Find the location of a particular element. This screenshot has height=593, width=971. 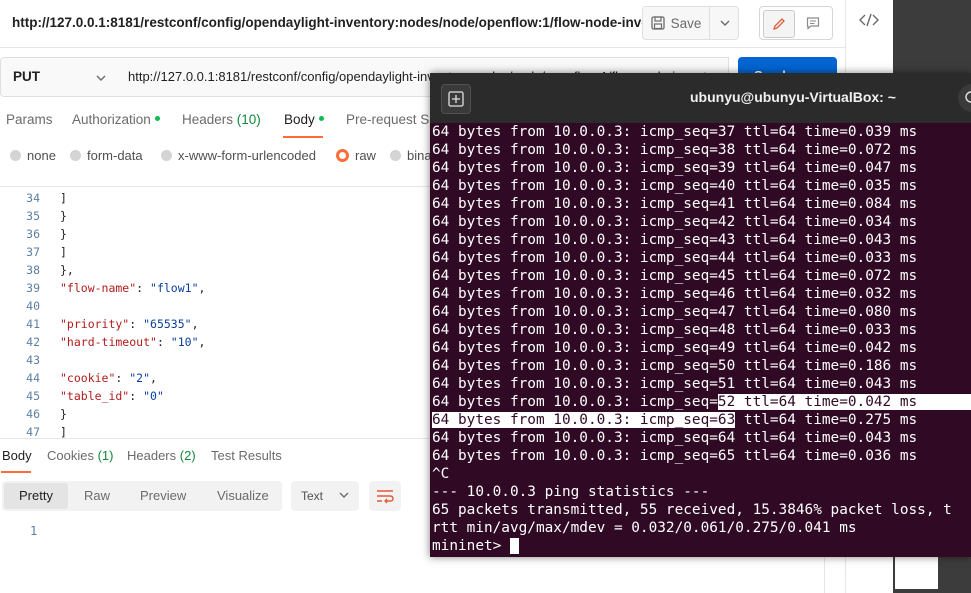

response-tab-body: Body is located at coordinates (17, 455).